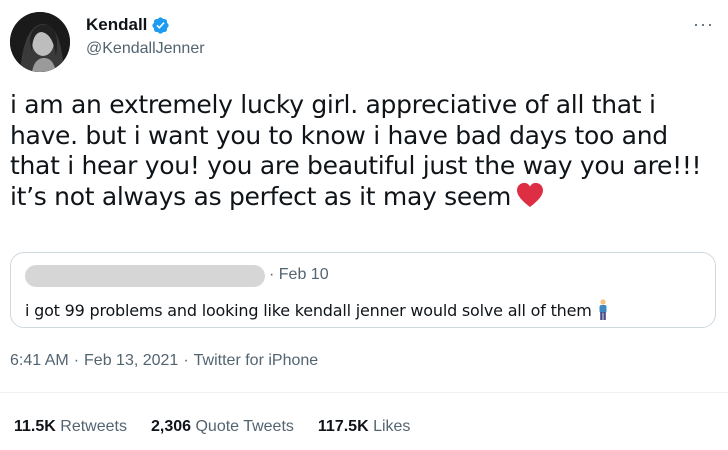 The width and height of the screenshot is (728, 450). I want to click on tweet-source: Twitter for iPhone, so click(256, 360).